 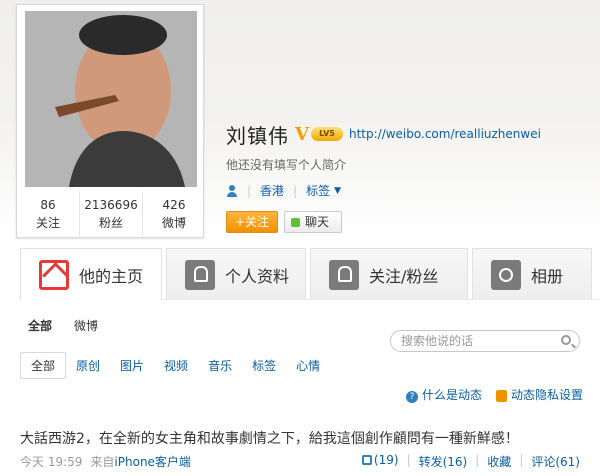 What do you see at coordinates (308, 365) in the screenshot?
I see `chip-mood: 心情` at bounding box center [308, 365].